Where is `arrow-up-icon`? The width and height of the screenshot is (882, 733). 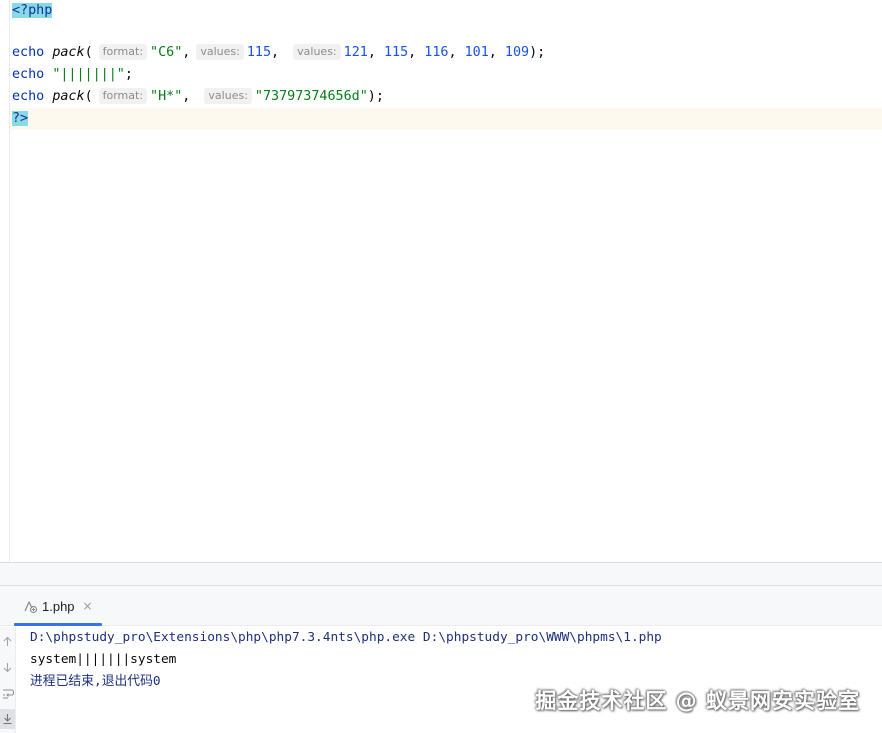 arrow-up-icon is located at coordinates (7, 641).